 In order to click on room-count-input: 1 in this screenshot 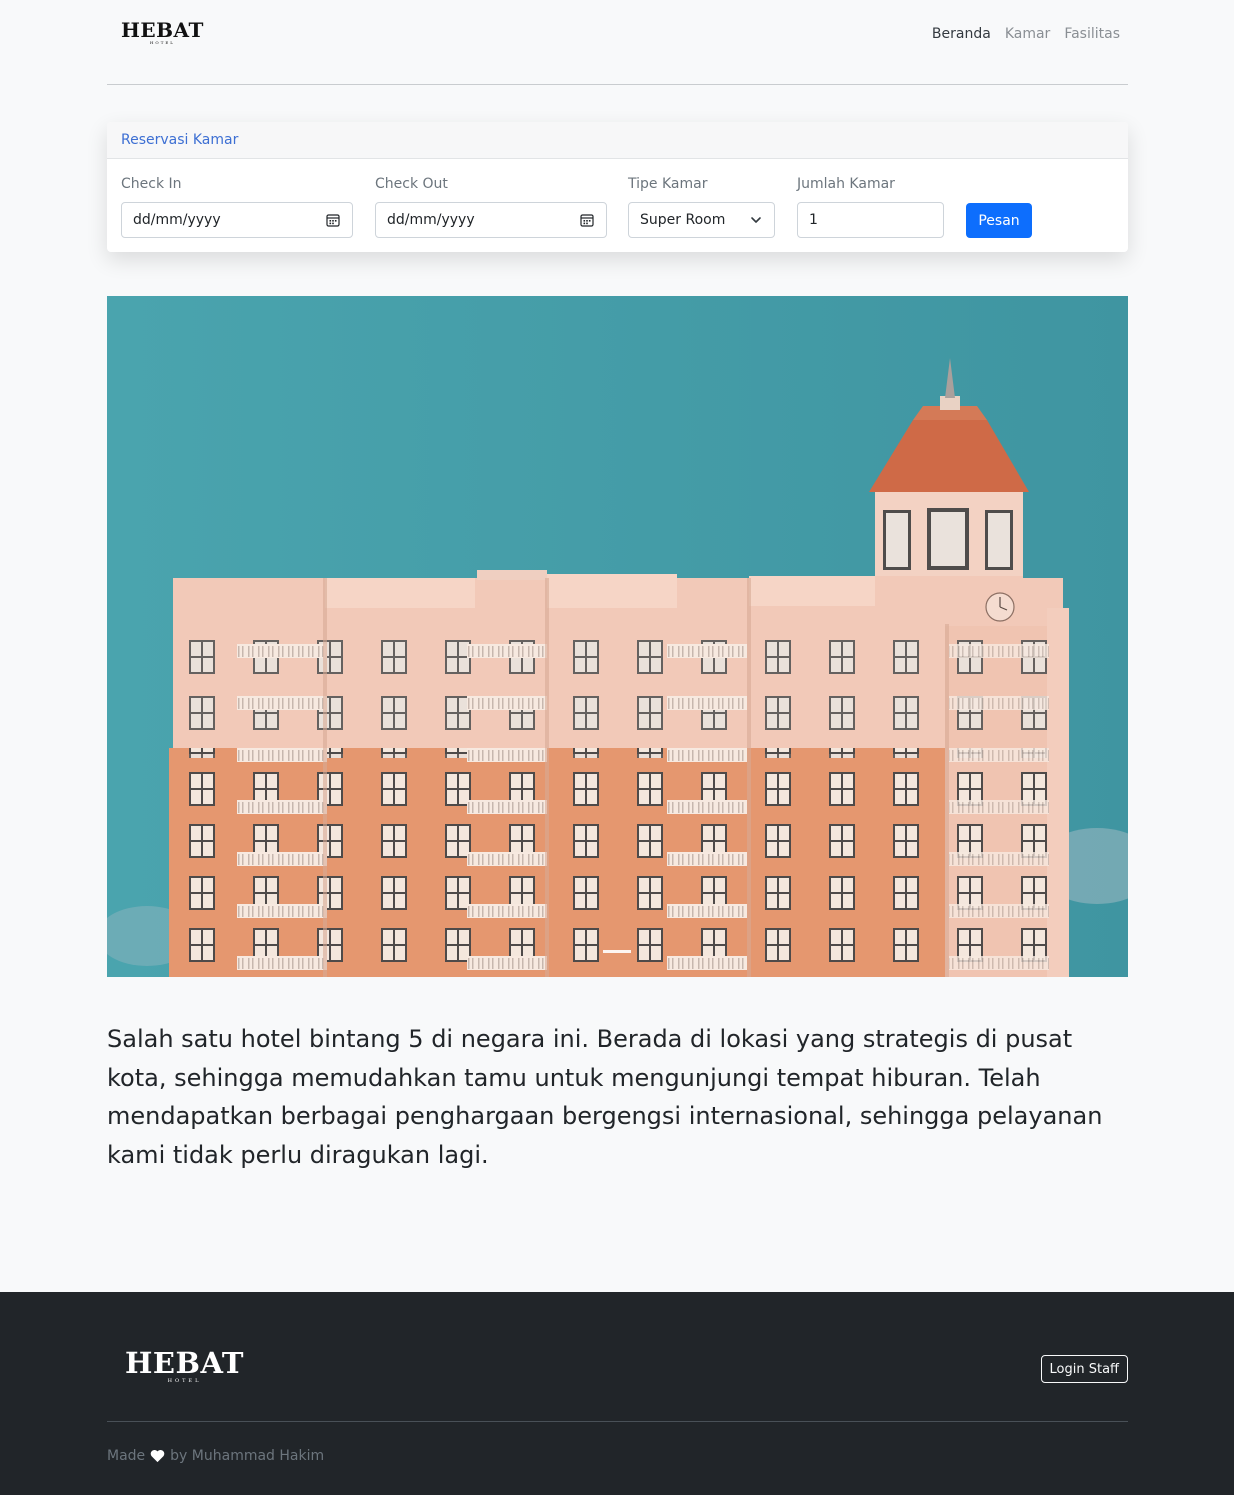, I will do `click(870, 220)`.